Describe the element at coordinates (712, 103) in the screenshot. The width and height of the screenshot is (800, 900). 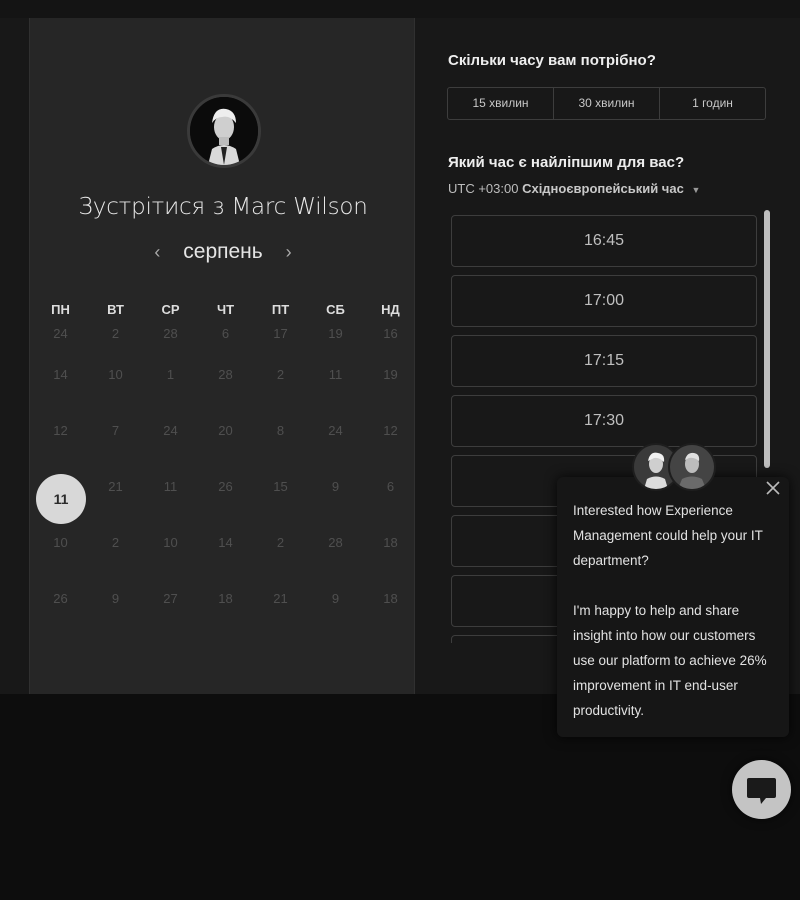
I see `duration-option-60: 1 годин` at that location.